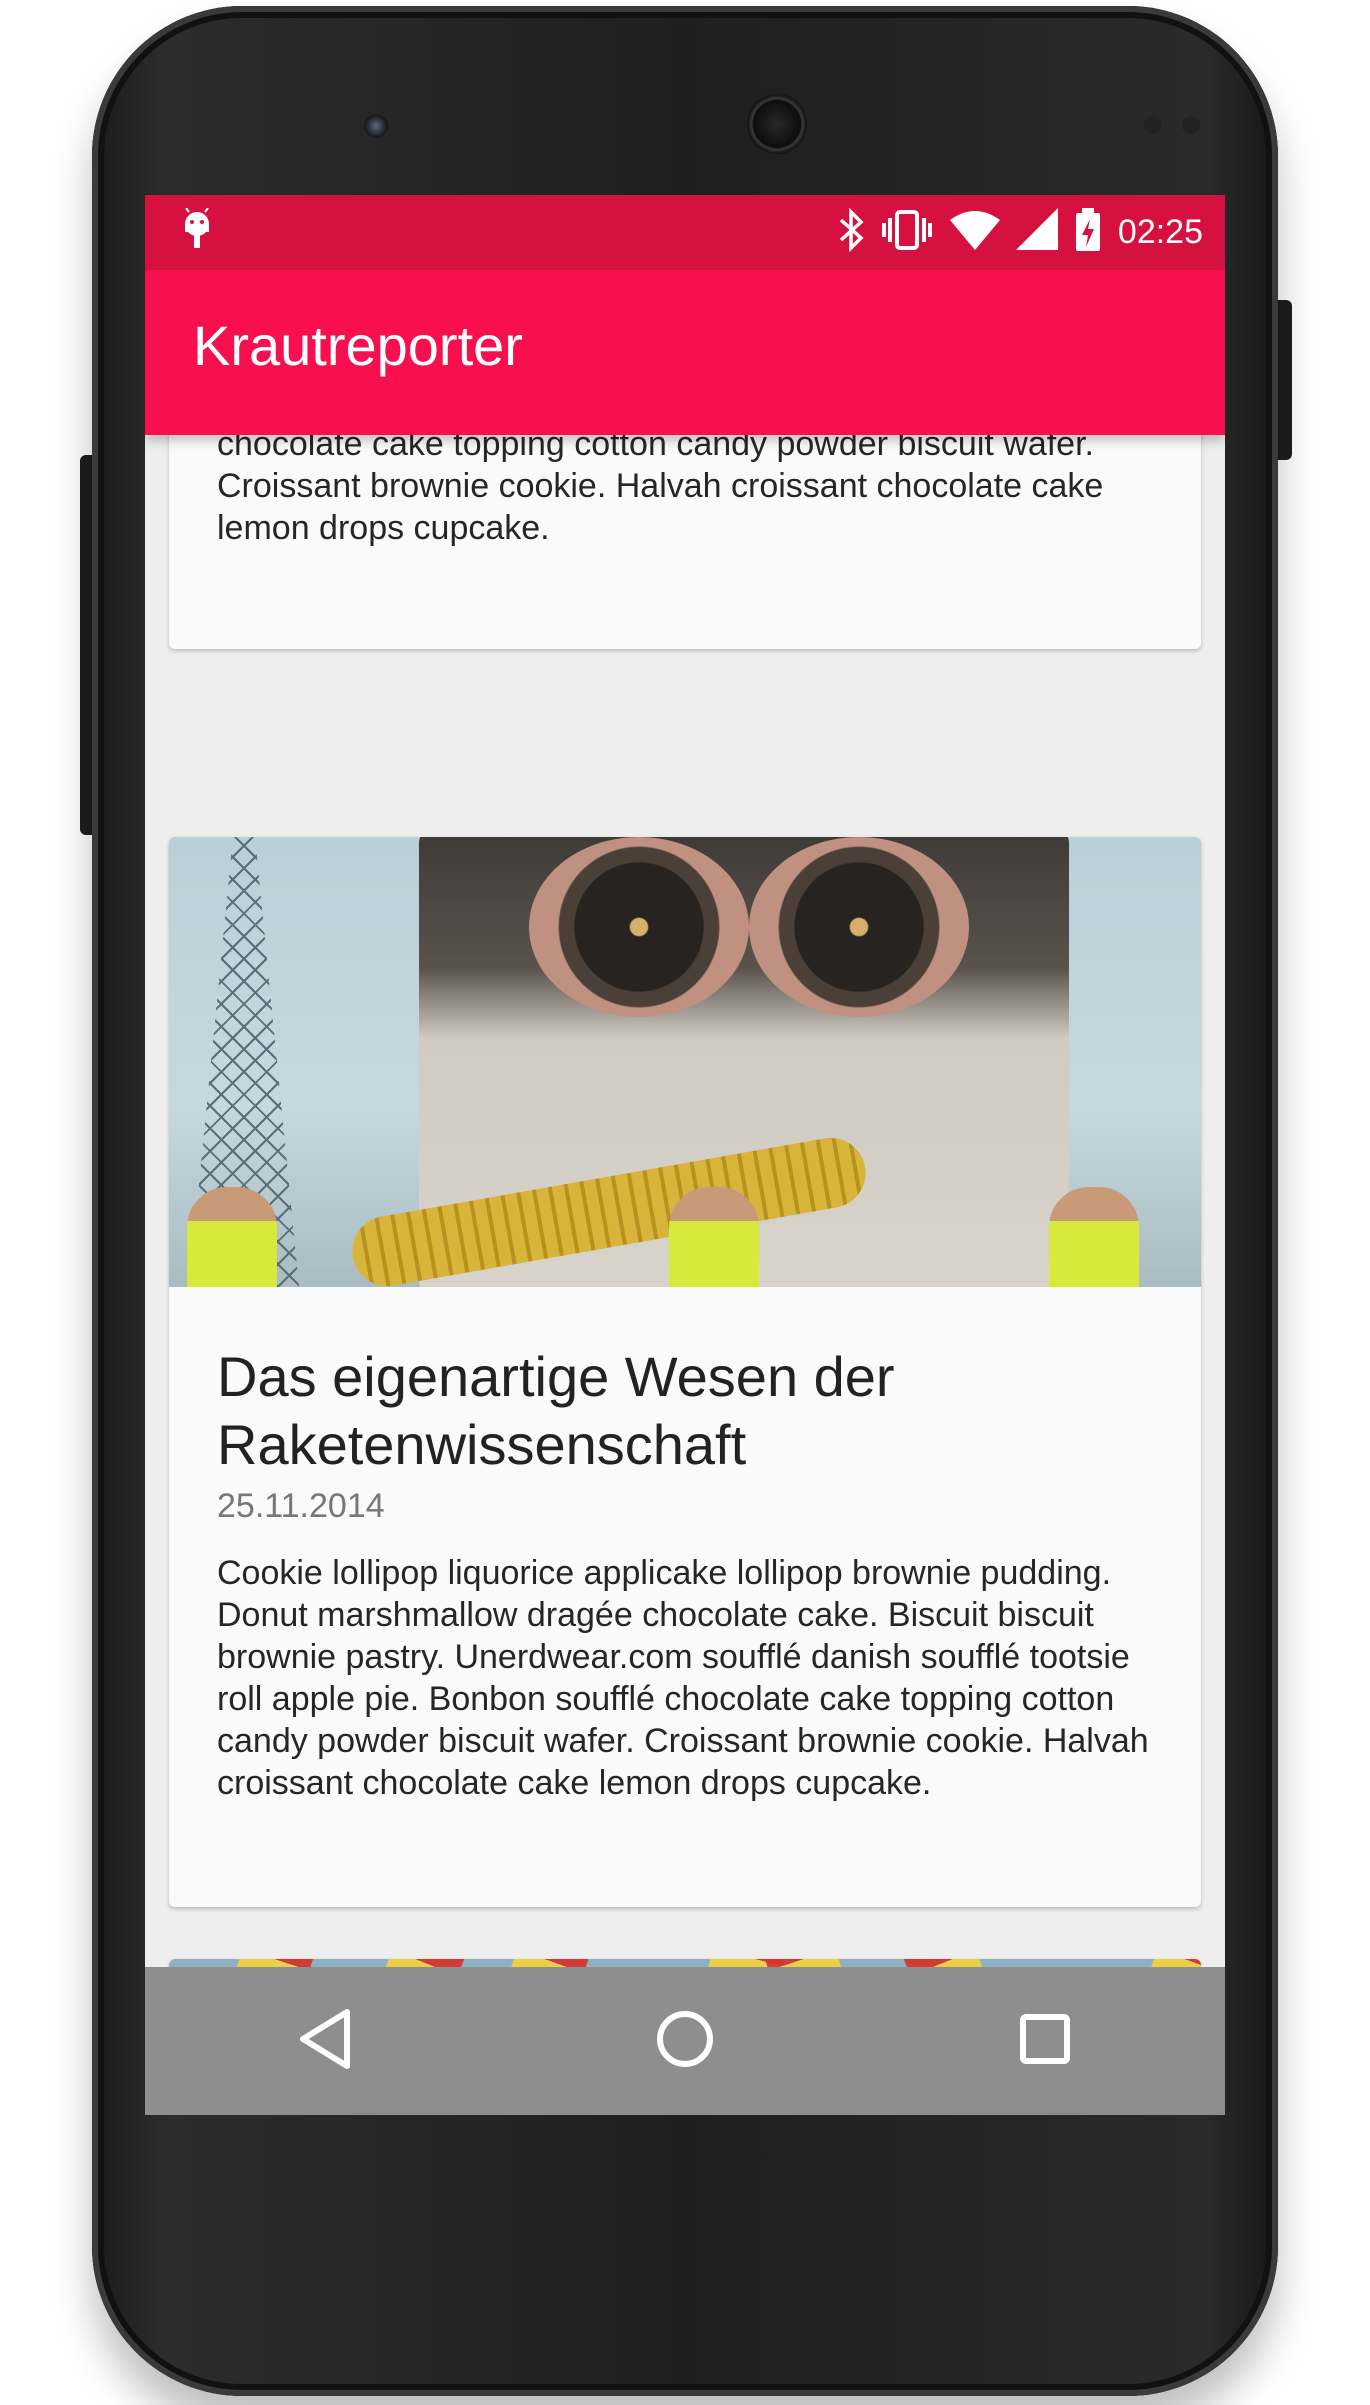 The image size is (1370, 2405). I want to click on home-button, so click(685, 2041).